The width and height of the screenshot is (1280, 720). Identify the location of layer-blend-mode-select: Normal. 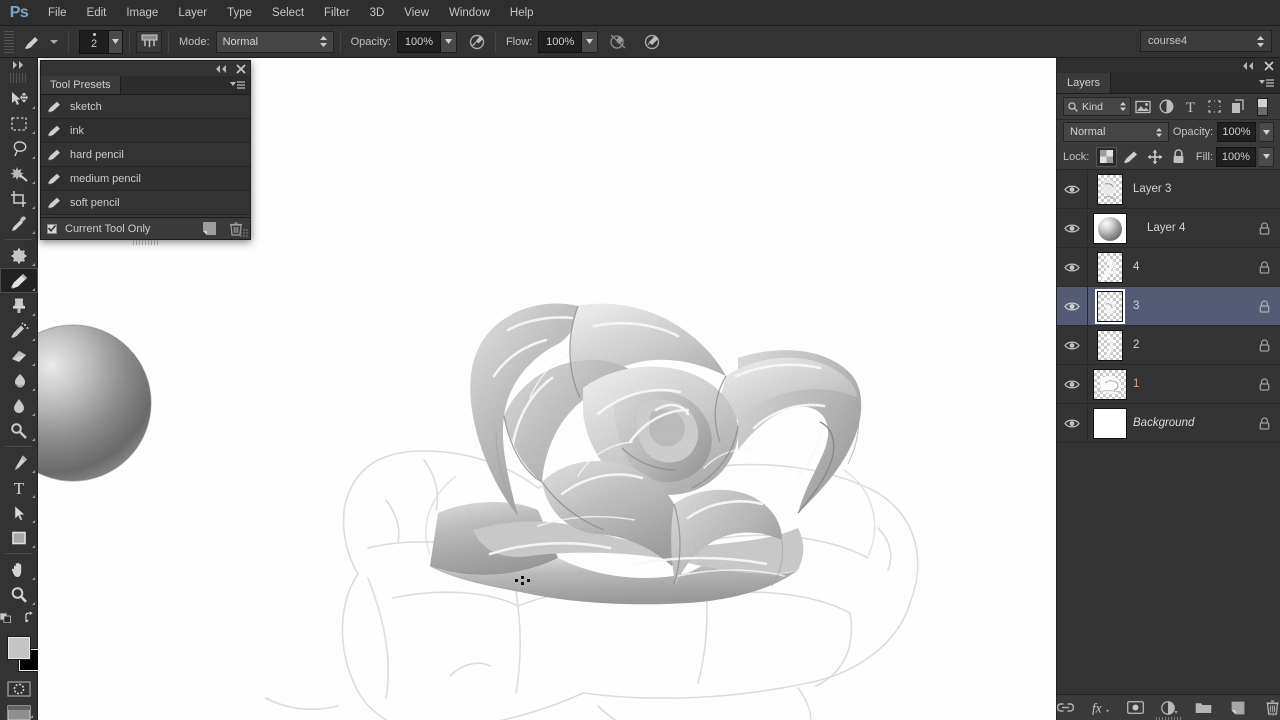
(1116, 132).